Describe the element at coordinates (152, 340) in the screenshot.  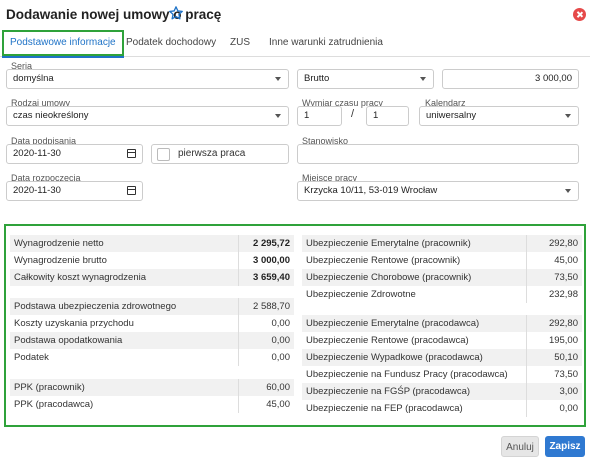
I see `summary-row: Podstawa opodatkowania 0,00` at that location.